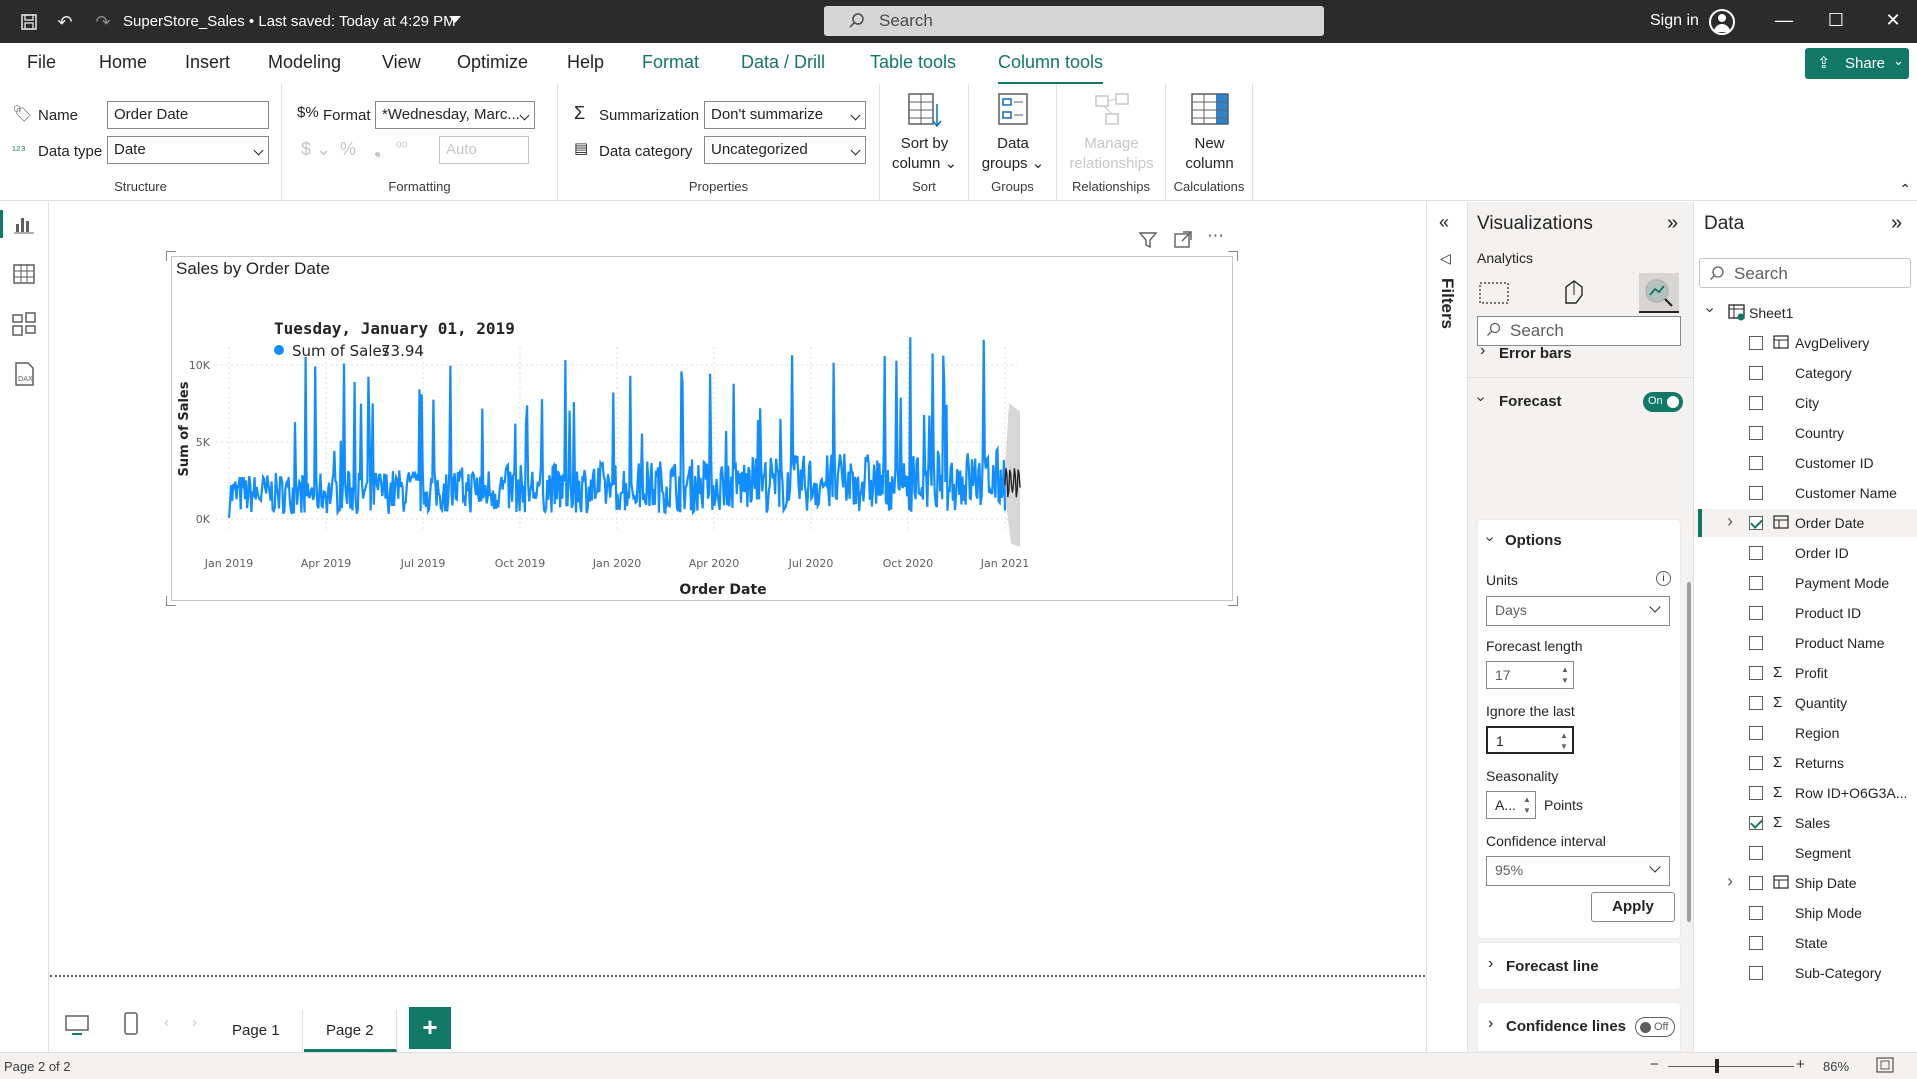 Image resolution: width=1917 pixels, height=1079 pixels. What do you see at coordinates (1215, 236) in the screenshot?
I see `more-options-icon: ⋯` at bounding box center [1215, 236].